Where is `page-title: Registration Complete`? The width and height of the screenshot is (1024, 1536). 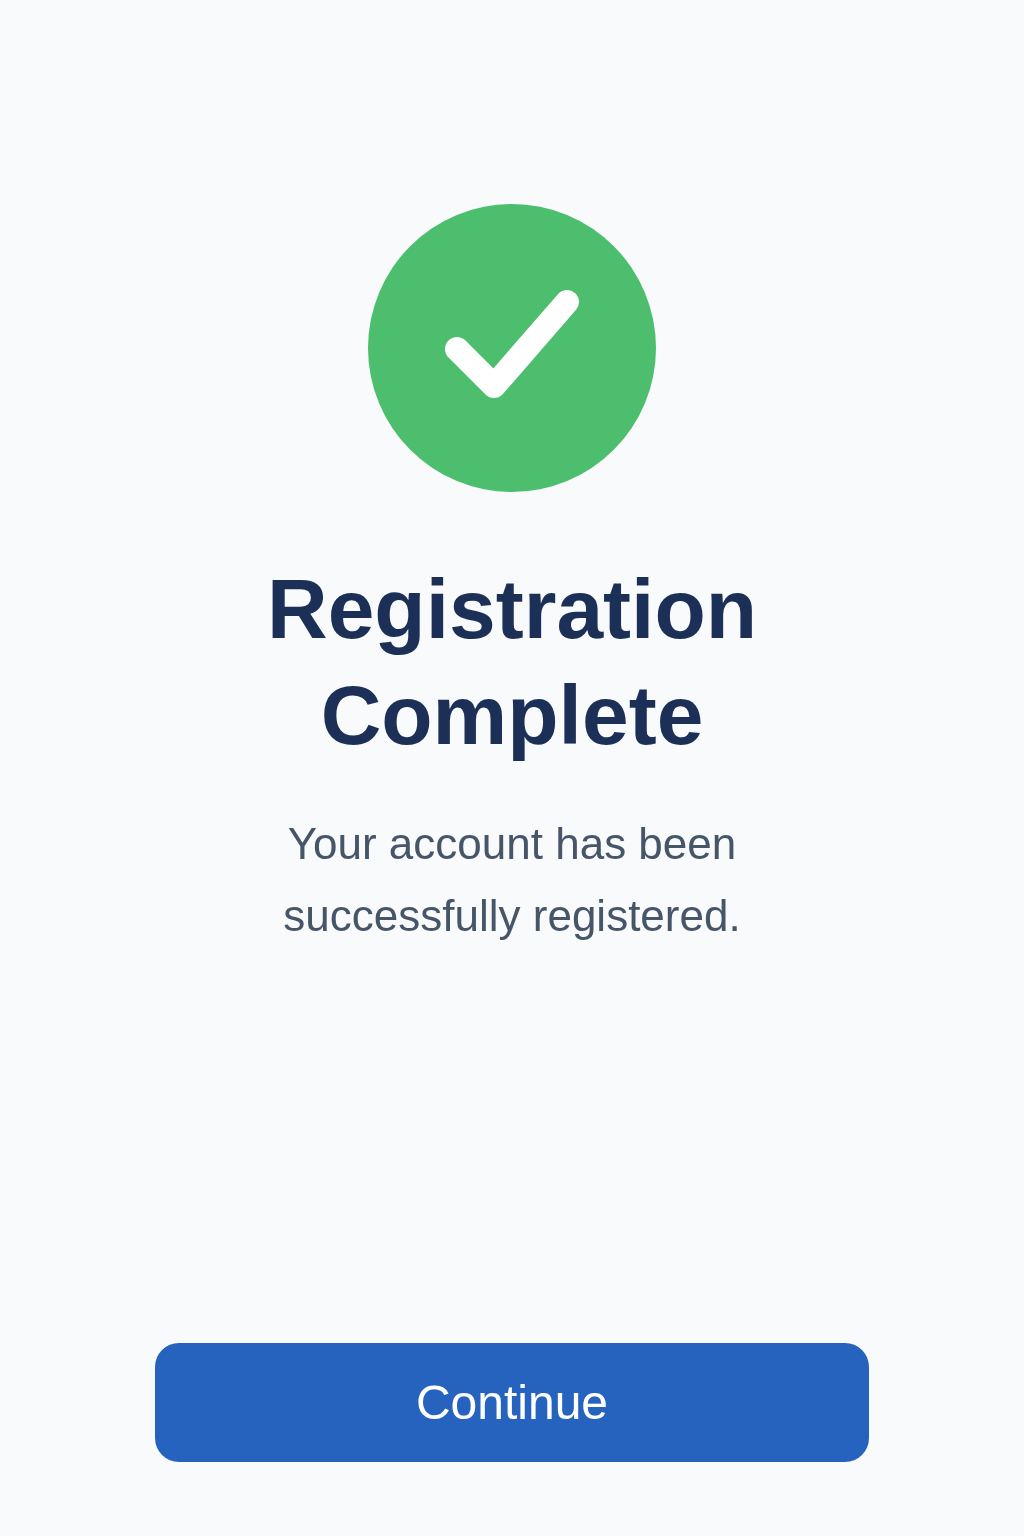
page-title: Registration Complete is located at coordinates (512, 662).